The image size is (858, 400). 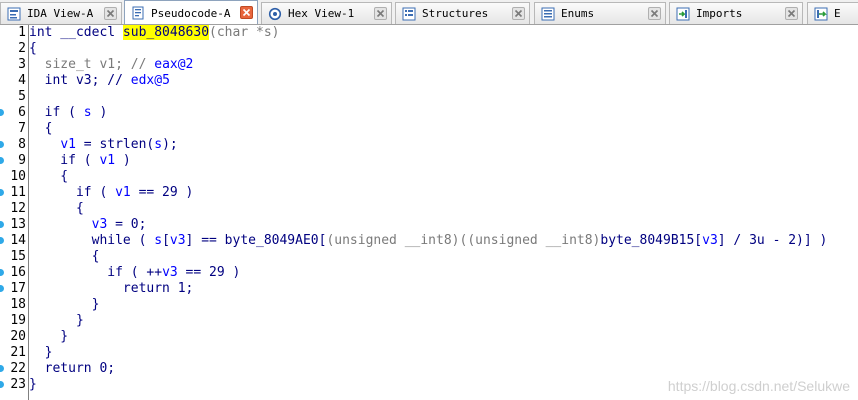 What do you see at coordinates (111, 289) in the screenshot?
I see `code-line: return 1;` at bounding box center [111, 289].